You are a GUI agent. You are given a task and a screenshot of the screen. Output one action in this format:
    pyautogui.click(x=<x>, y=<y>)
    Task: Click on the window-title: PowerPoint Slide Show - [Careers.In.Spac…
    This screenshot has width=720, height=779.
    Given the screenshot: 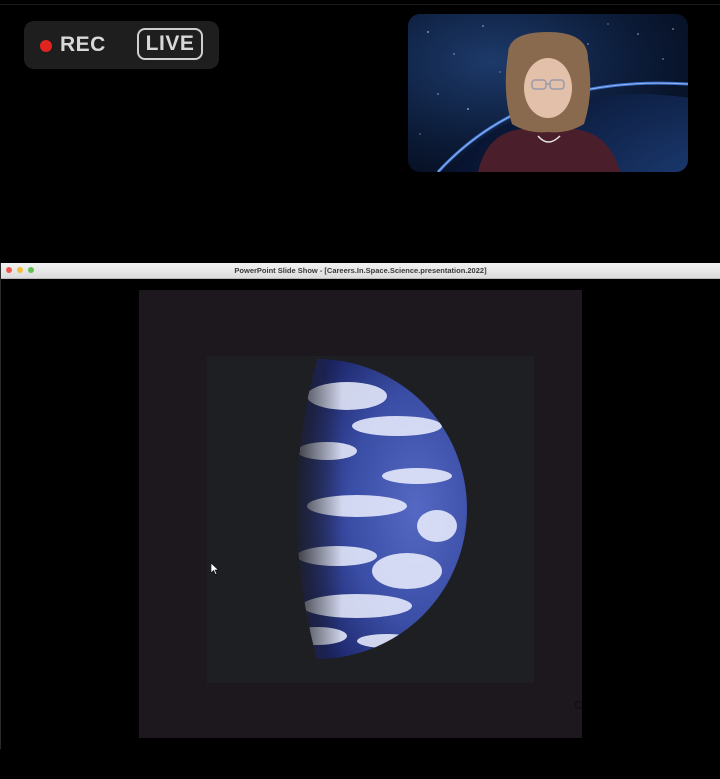 What is the action you would take?
    pyautogui.click(x=360, y=270)
    